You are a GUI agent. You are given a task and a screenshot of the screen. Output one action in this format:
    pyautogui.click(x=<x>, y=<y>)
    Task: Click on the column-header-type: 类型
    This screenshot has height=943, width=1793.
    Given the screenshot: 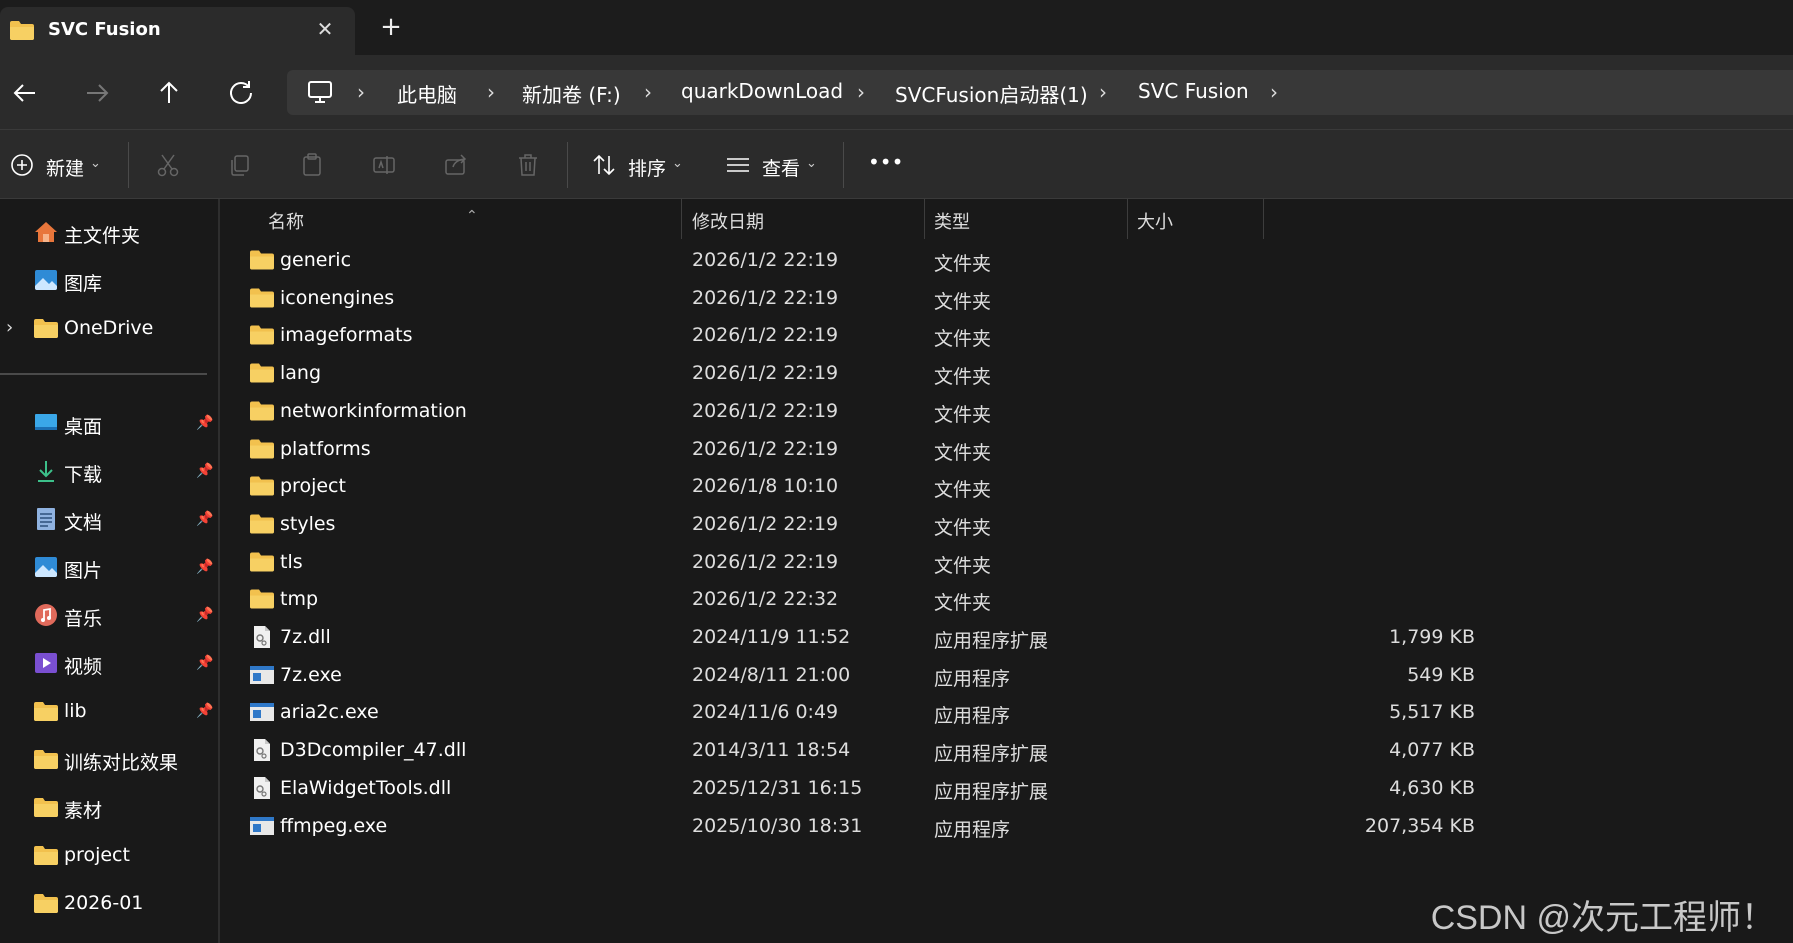 What is the action you would take?
    pyautogui.click(x=1026, y=219)
    